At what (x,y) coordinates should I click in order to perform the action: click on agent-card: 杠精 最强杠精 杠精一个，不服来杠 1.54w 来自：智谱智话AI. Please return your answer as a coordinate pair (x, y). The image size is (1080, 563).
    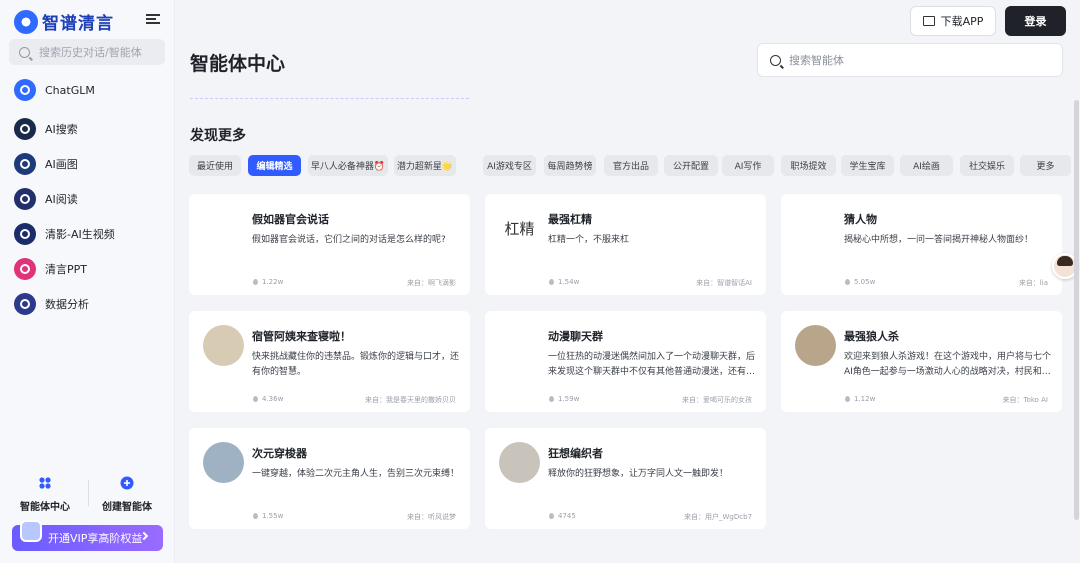
    Looking at the image, I should click on (625, 244).